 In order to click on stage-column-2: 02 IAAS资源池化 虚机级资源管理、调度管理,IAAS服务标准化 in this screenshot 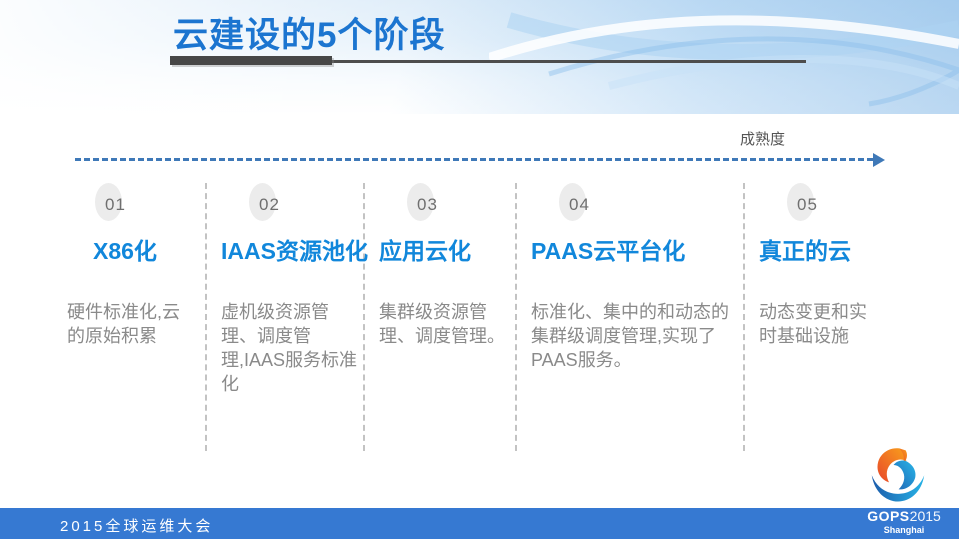, I will do `click(287, 317)`.